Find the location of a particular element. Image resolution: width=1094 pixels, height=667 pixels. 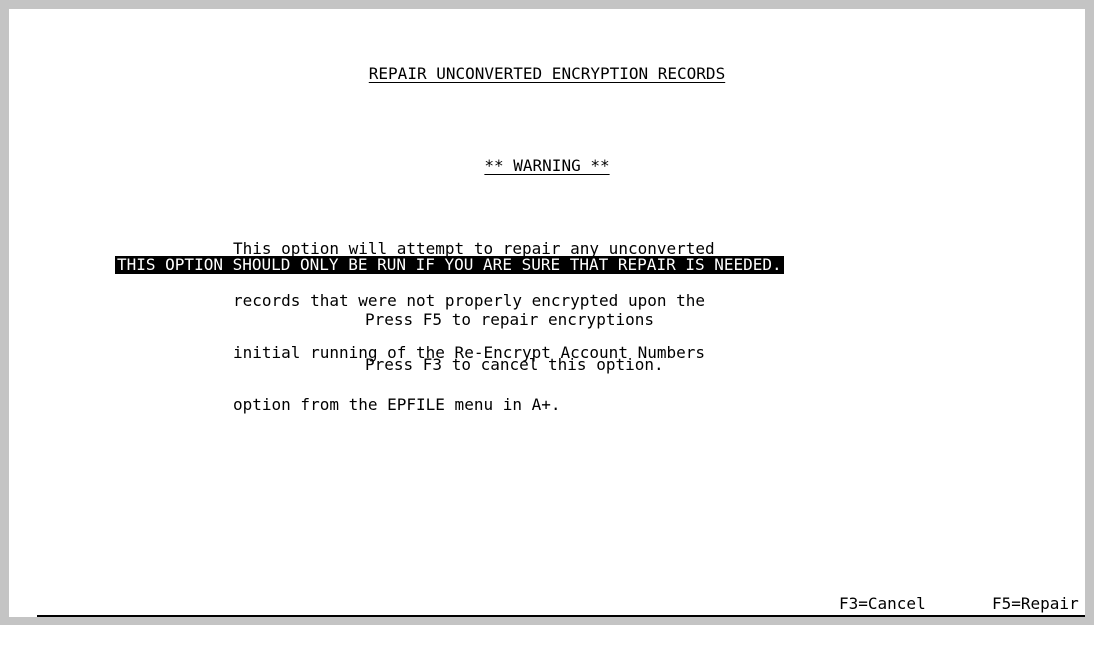

f5-repair-key: F5=Repair is located at coordinates (1035, 604).